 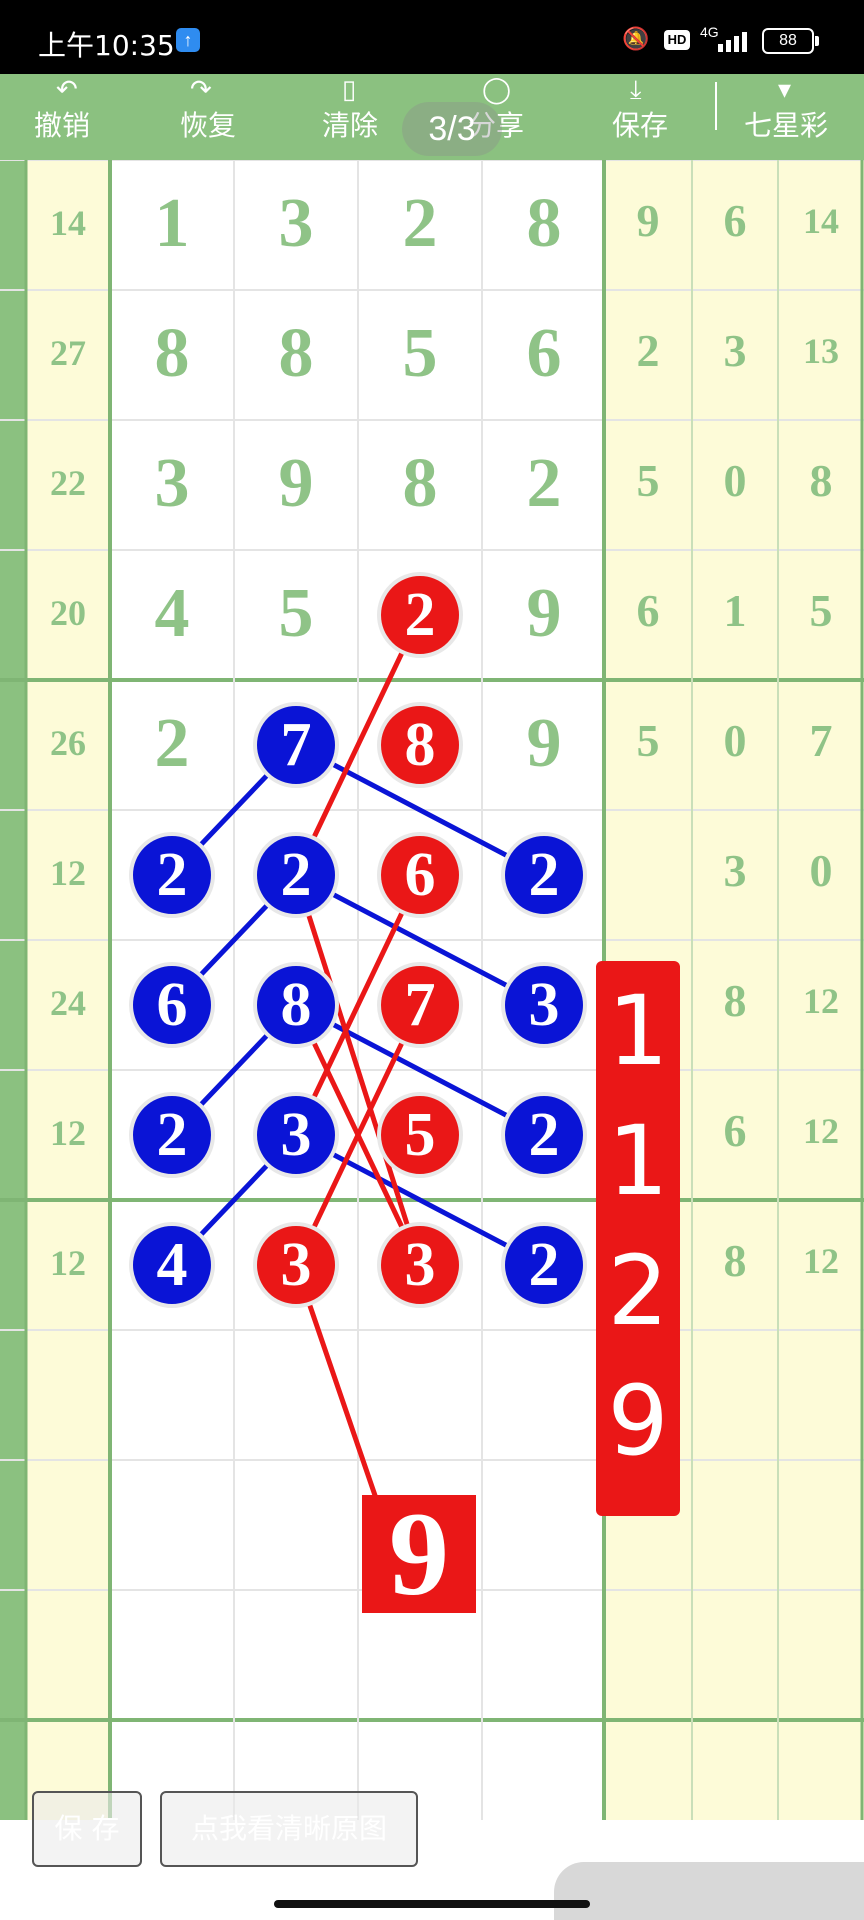 I want to click on sum-column: 1 1 2 9, so click(x=638, y=1238).